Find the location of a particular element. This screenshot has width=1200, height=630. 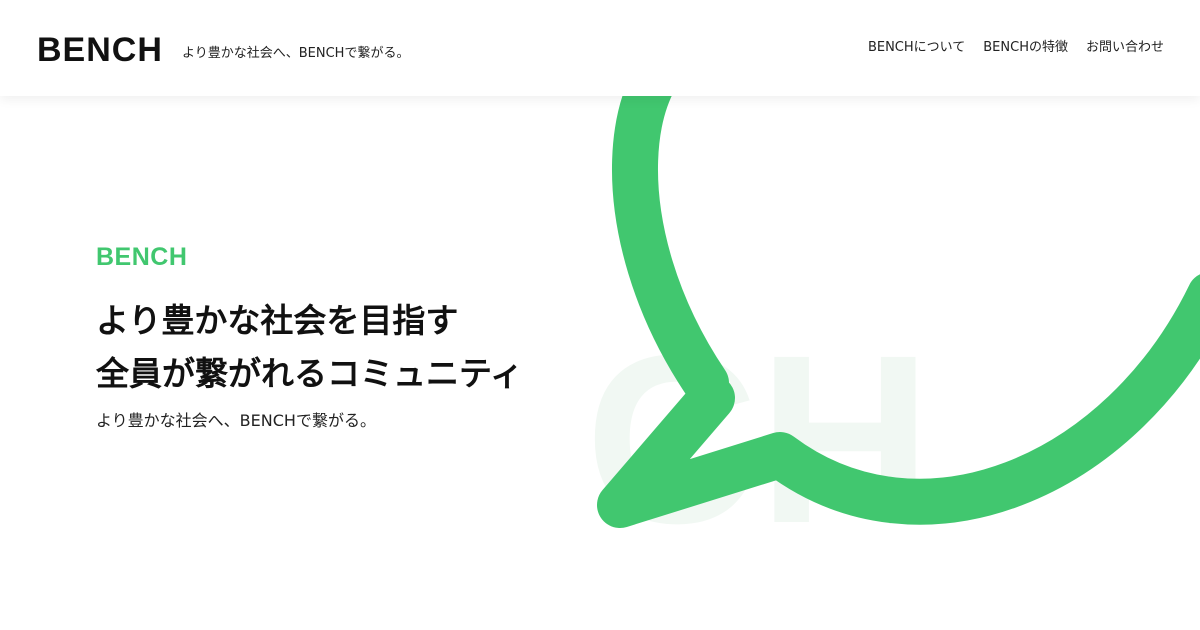

main-nav: BENCHについて BENCHの特徴 お問い合わせ is located at coordinates (1016, 48).